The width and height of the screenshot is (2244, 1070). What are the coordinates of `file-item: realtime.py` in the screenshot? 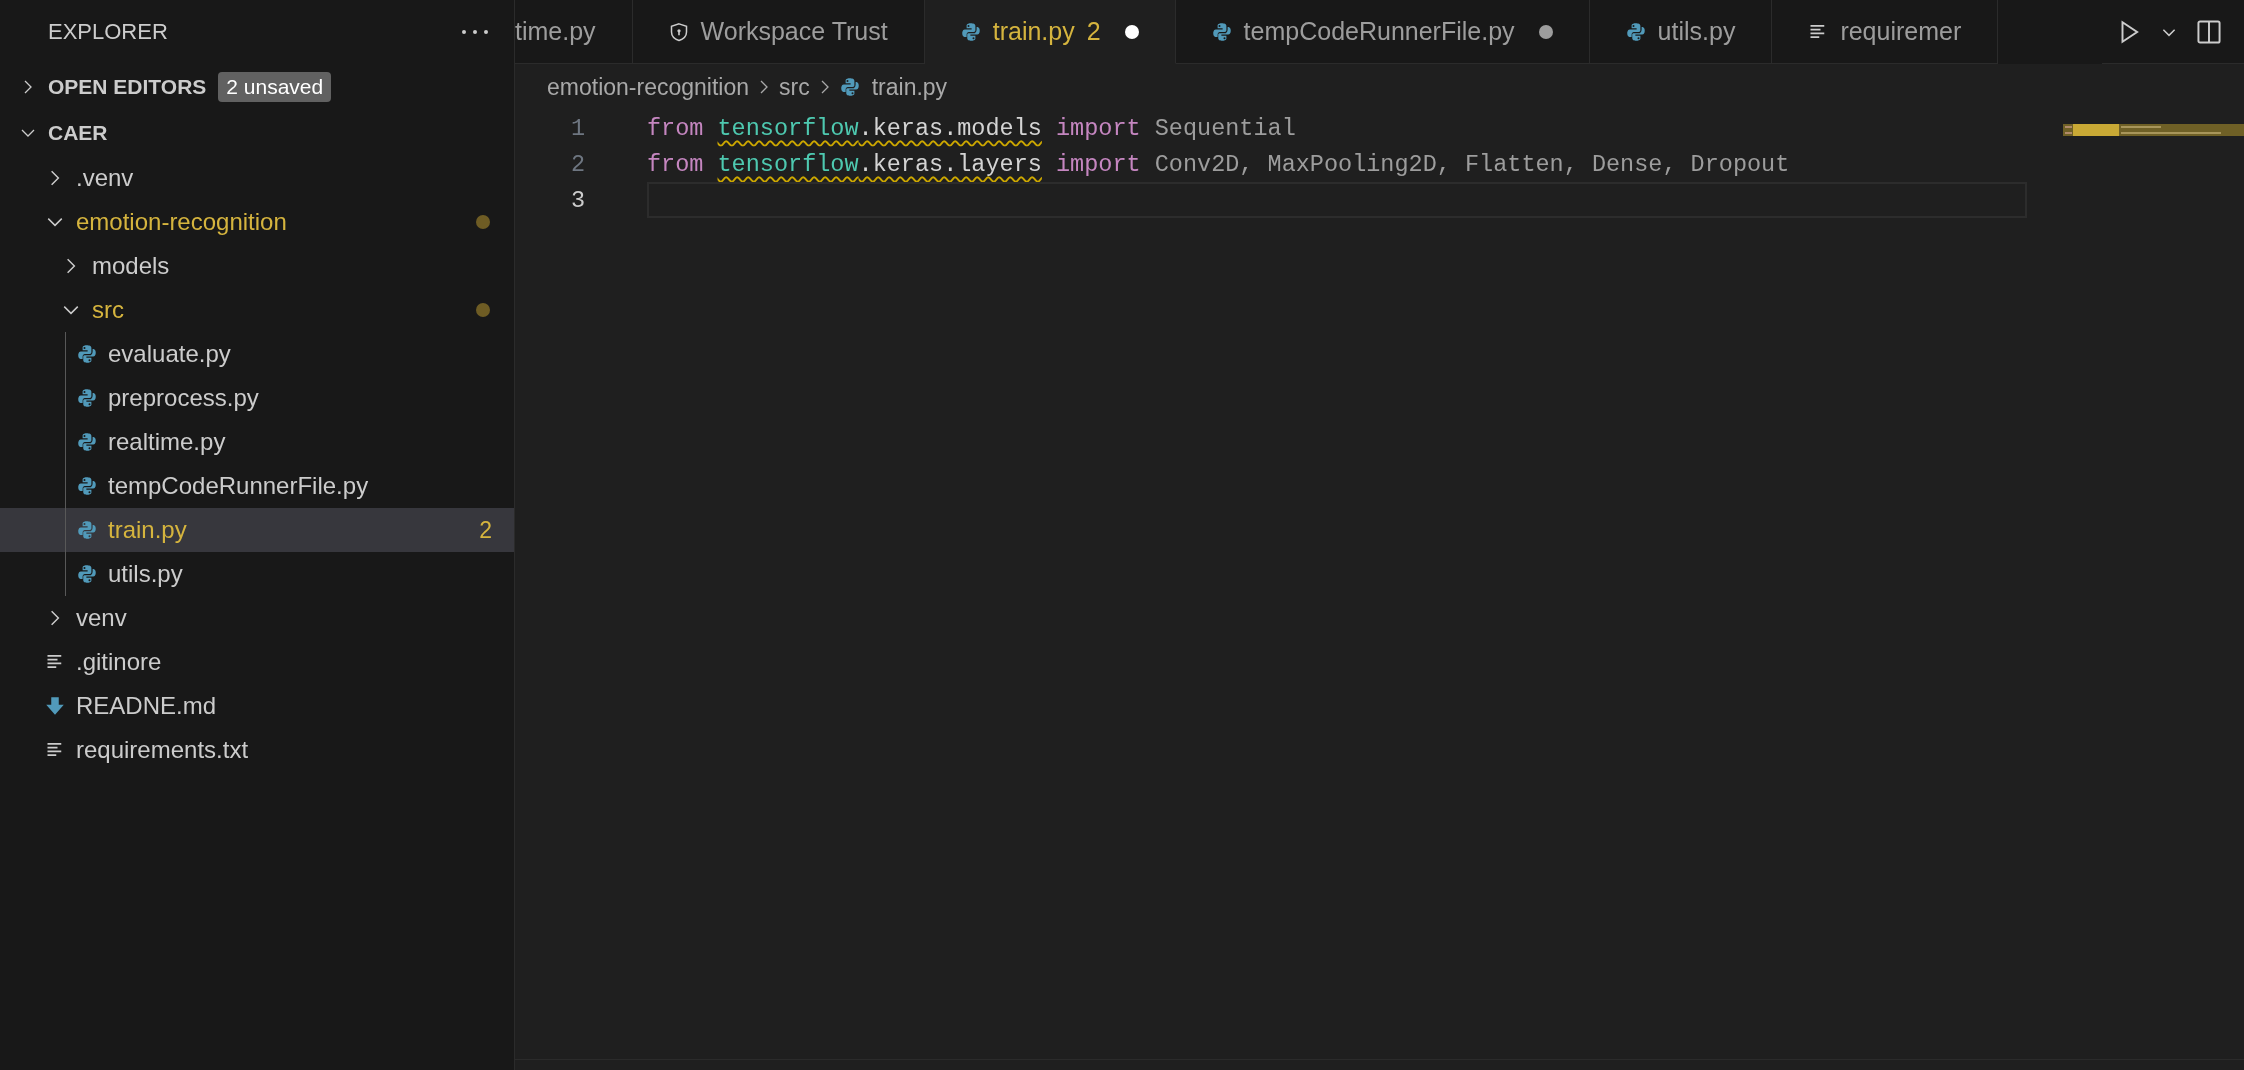 It's located at (257, 442).